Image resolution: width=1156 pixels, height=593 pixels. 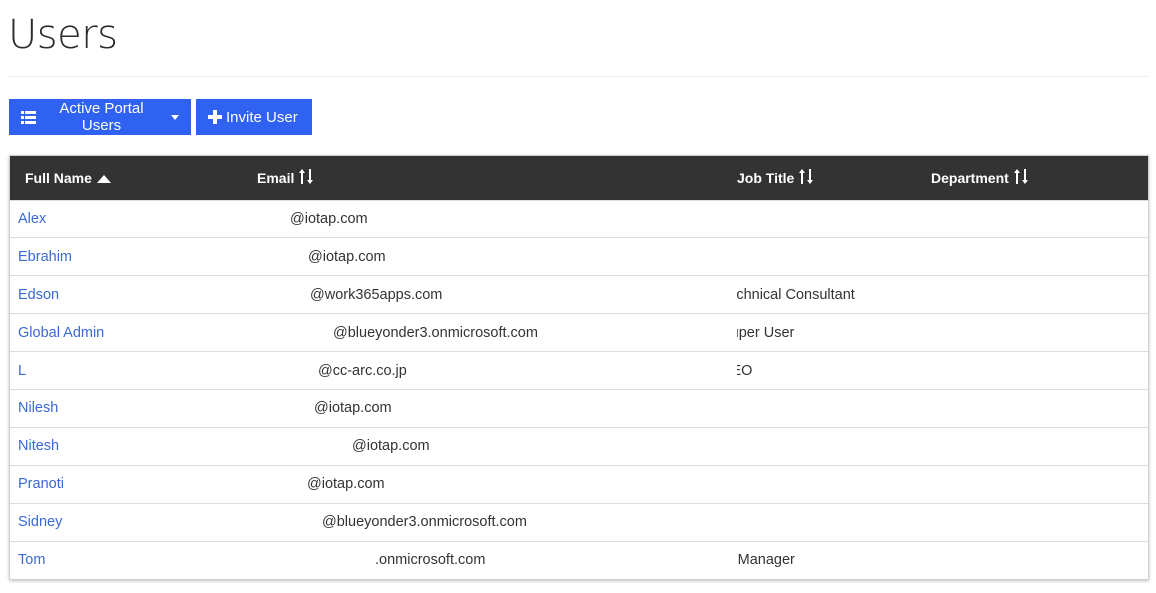 I want to click on page-title: Users, so click(x=63, y=35).